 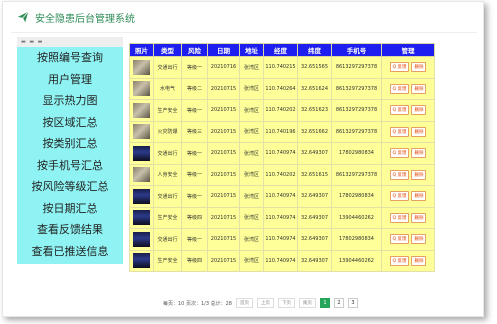 What do you see at coordinates (70, 166) in the screenshot?
I see `sidebar-item: 按手机号汇总` at bounding box center [70, 166].